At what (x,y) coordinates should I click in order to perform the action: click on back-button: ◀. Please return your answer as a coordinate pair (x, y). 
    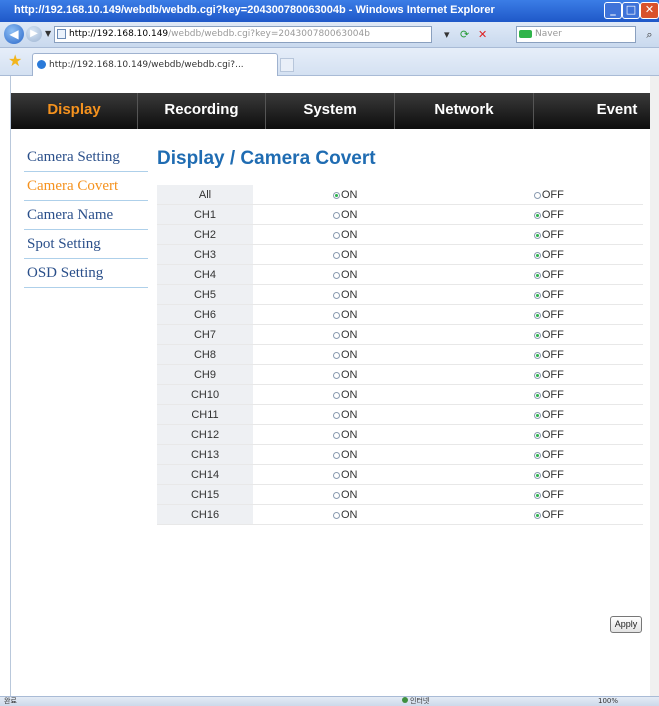
    Looking at the image, I should click on (14, 34).